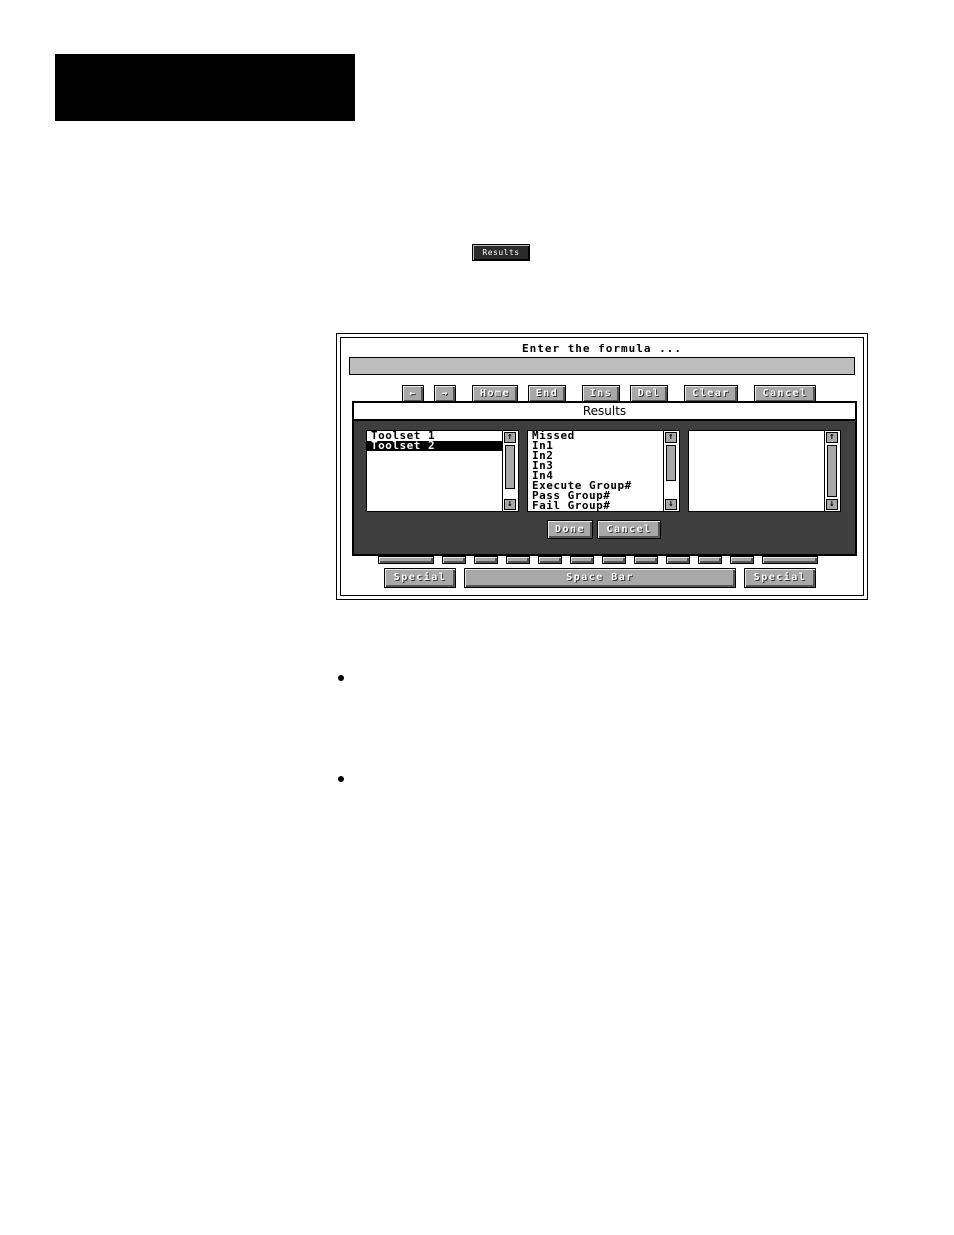 This screenshot has width=954, height=1235. I want to click on toolset-list-items: Toolset 1 Toolset 2, so click(434, 441).